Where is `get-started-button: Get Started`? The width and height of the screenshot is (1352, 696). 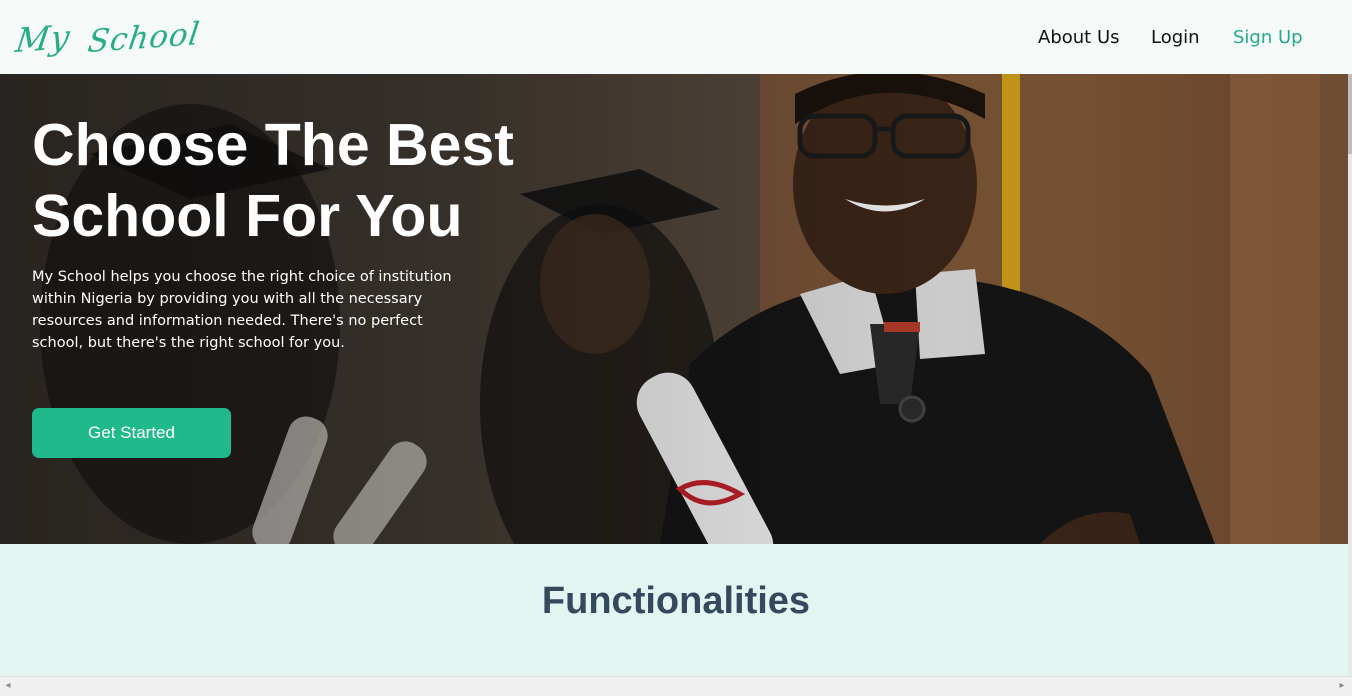 get-started-button: Get Started is located at coordinates (131, 433).